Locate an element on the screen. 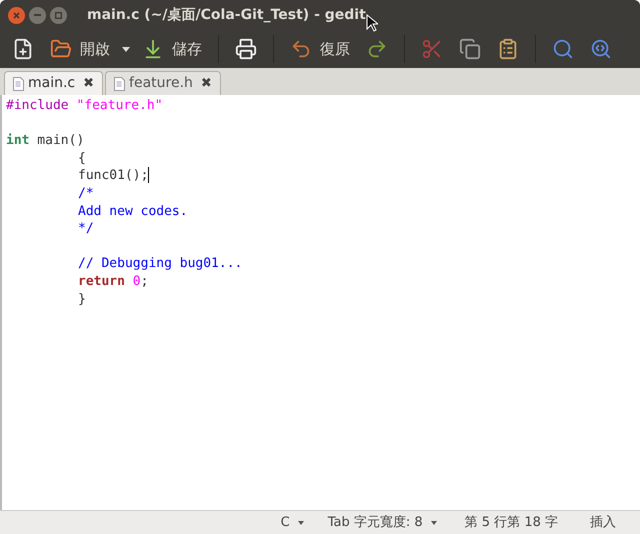 The width and height of the screenshot is (640, 534). code-line: int main() is located at coordinates (45, 141).